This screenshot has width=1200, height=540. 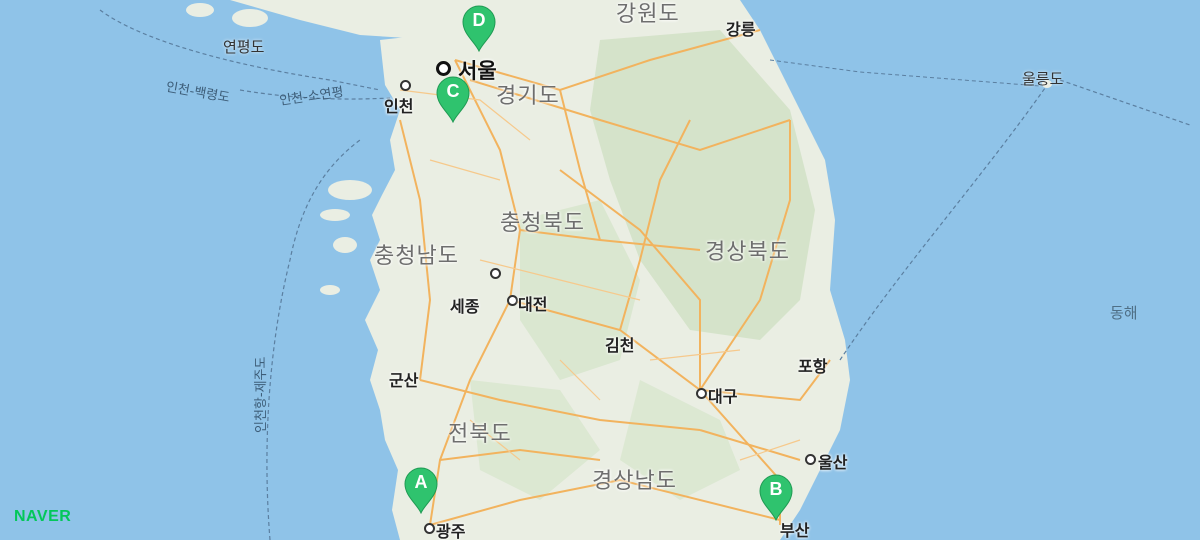 I want to click on city-label-incheon: 인천, so click(x=398, y=105).